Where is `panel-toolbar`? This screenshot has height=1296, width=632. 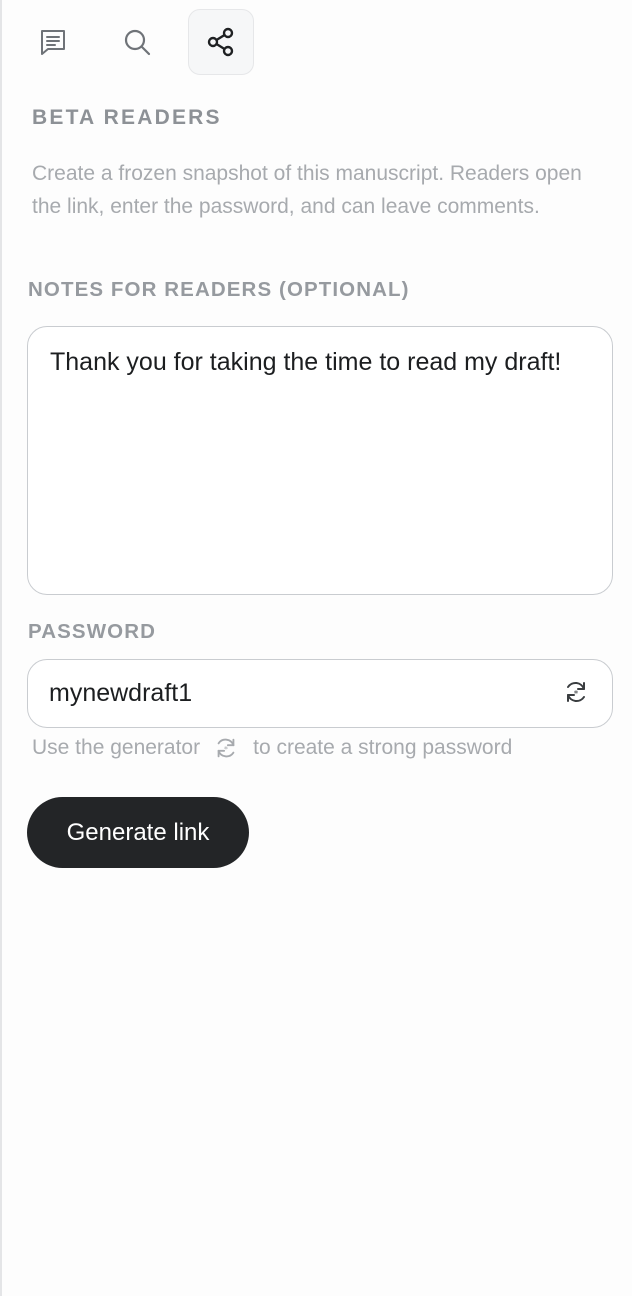 panel-toolbar is located at coordinates (137, 42).